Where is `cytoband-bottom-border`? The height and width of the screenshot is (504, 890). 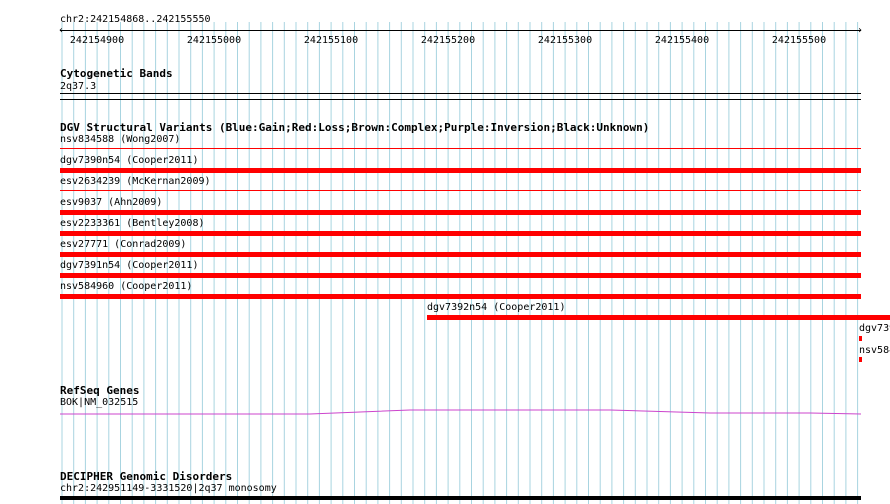 cytoband-bottom-border is located at coordinates (460, 99).